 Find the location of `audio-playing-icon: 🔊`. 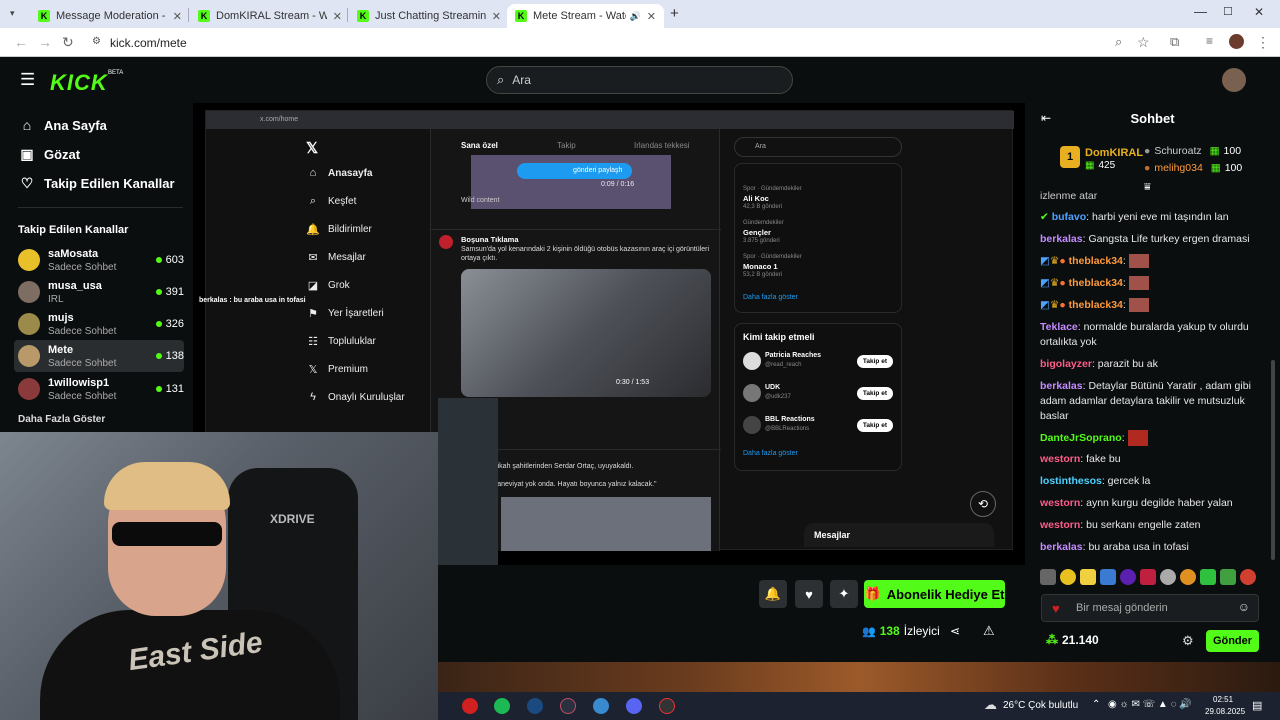

audio-playing-icon: 🔊 is located at coordinates (635, 16).